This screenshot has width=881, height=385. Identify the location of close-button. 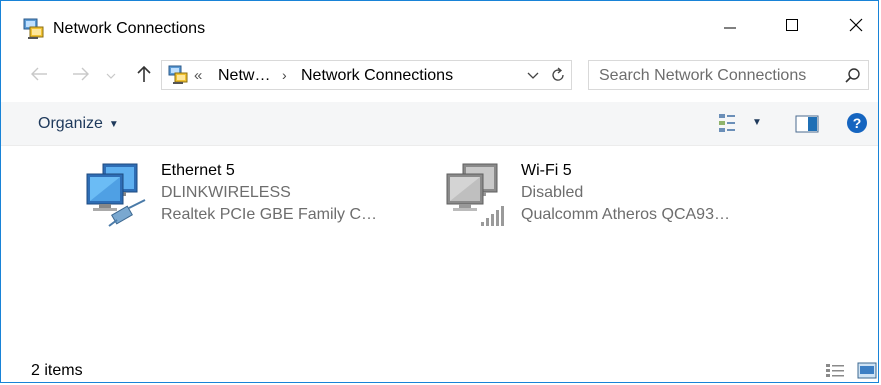
(856, 27).